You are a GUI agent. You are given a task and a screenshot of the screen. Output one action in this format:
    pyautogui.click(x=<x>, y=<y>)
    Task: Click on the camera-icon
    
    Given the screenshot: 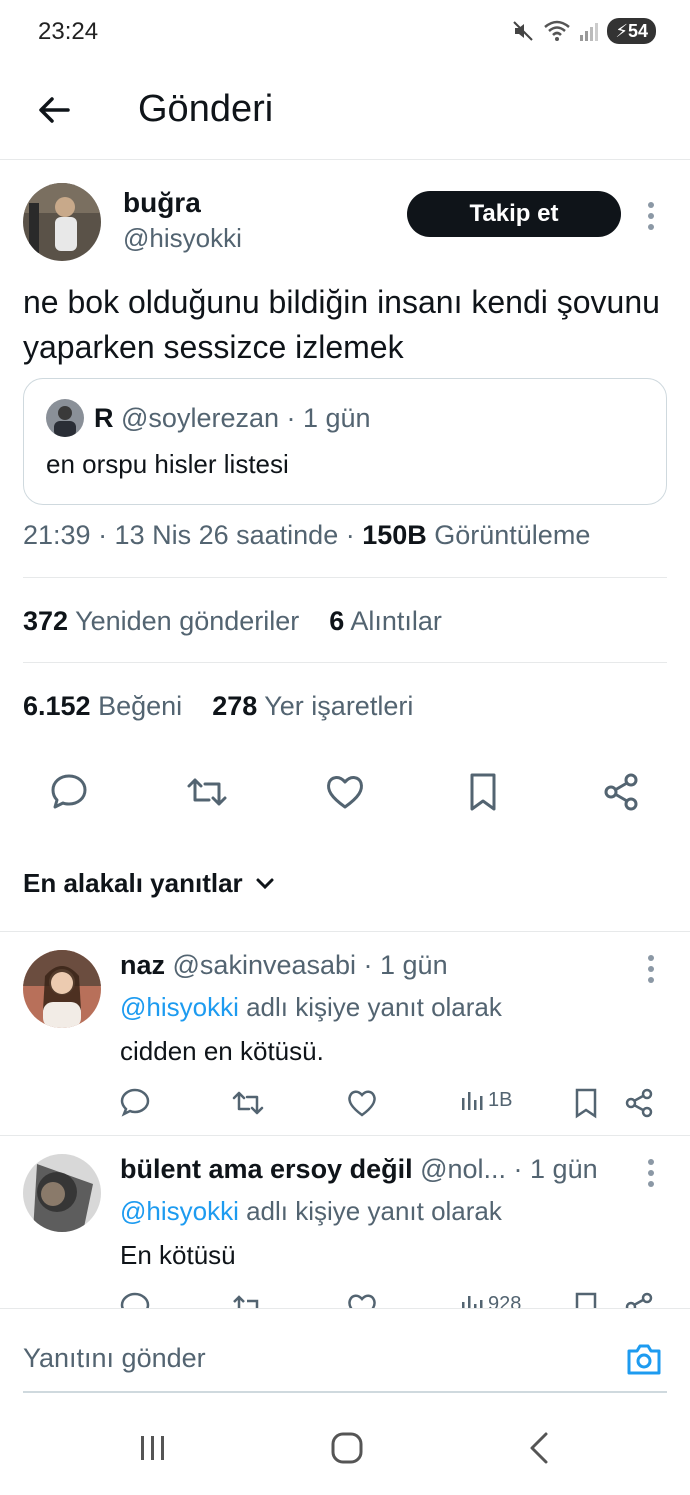 What is the action you would take?
    pyautogui.click(x=644, y=1359)
    